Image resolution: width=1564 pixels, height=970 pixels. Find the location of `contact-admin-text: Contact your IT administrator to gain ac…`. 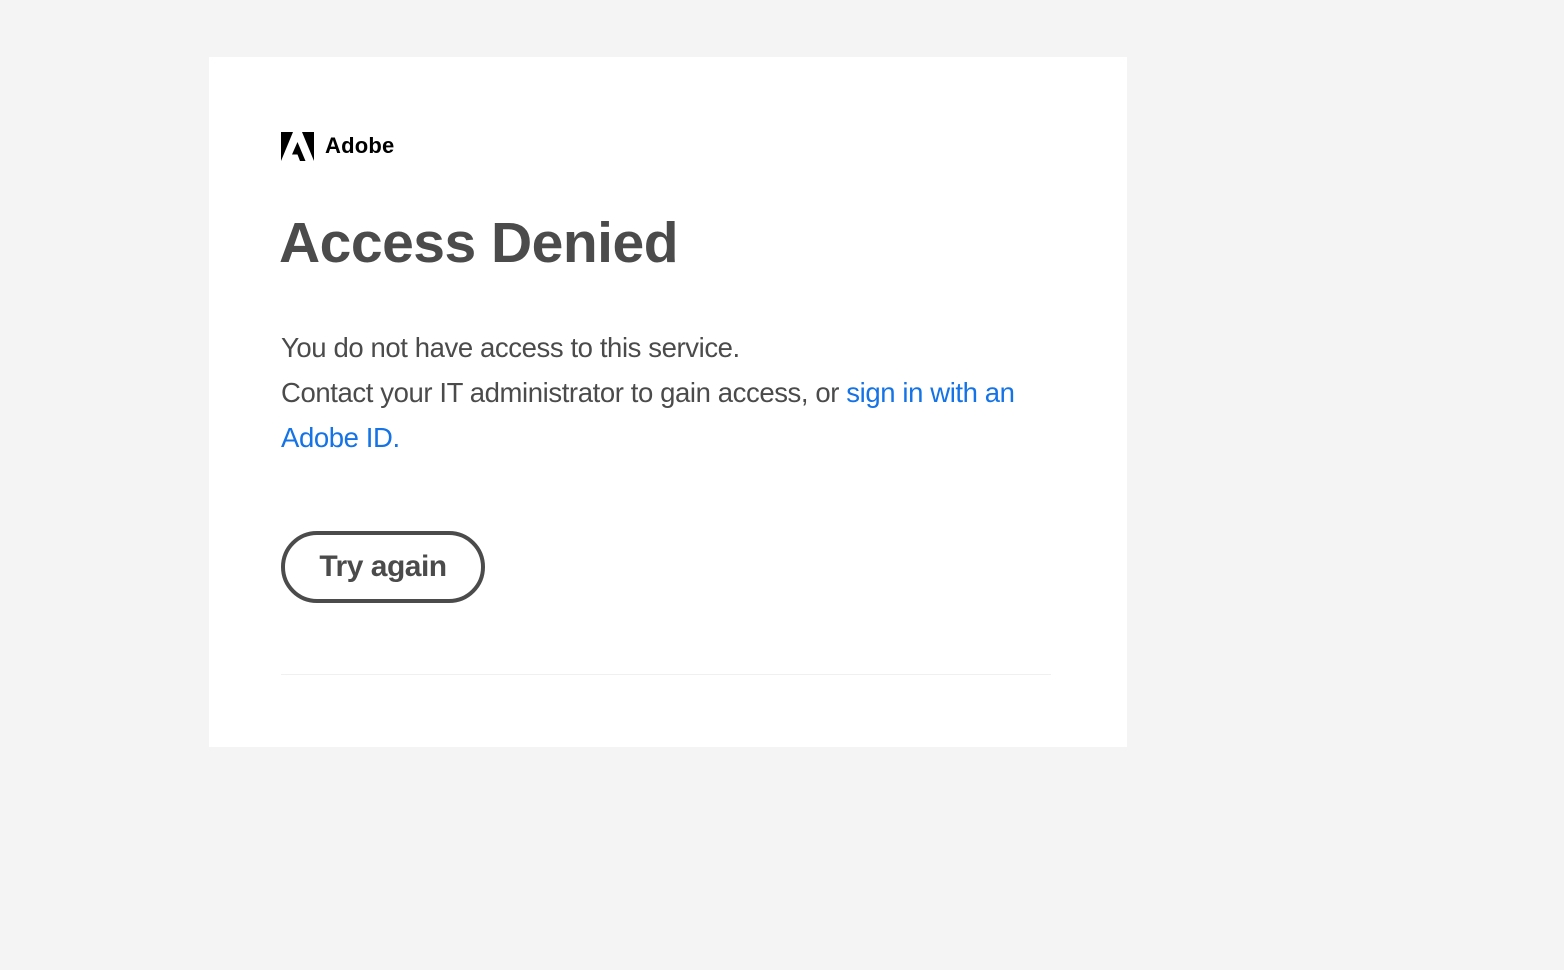

contact-admin-text: Contact your IT administrator to gain ac… is located at coordinates (564, 392).